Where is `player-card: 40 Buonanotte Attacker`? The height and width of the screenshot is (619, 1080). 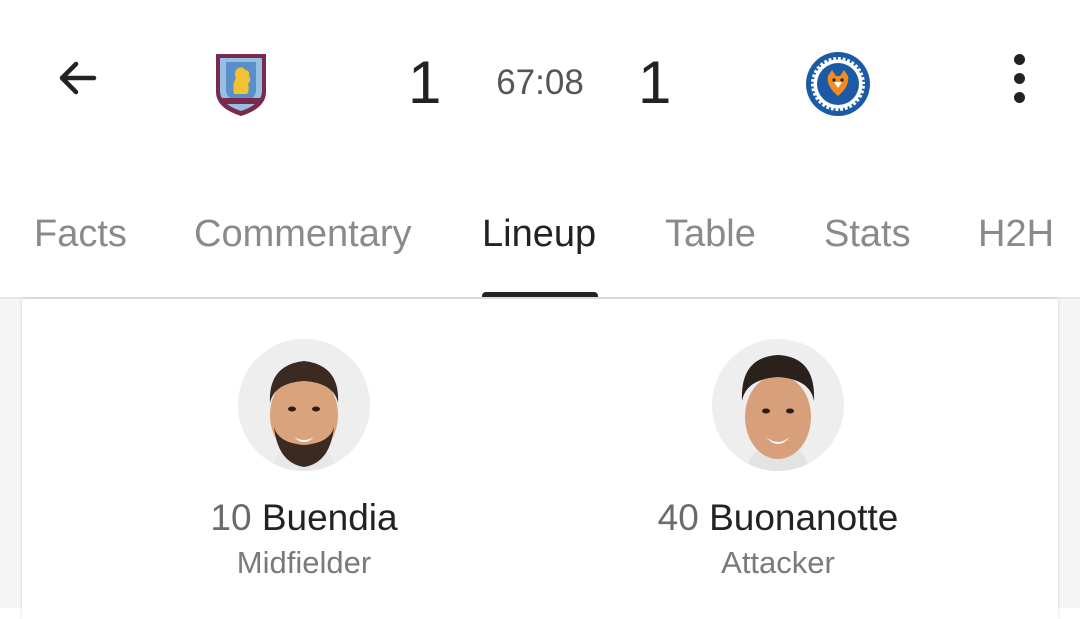
player-card: 40 Buonanotte Attacker is located at coordinates (778, 460).